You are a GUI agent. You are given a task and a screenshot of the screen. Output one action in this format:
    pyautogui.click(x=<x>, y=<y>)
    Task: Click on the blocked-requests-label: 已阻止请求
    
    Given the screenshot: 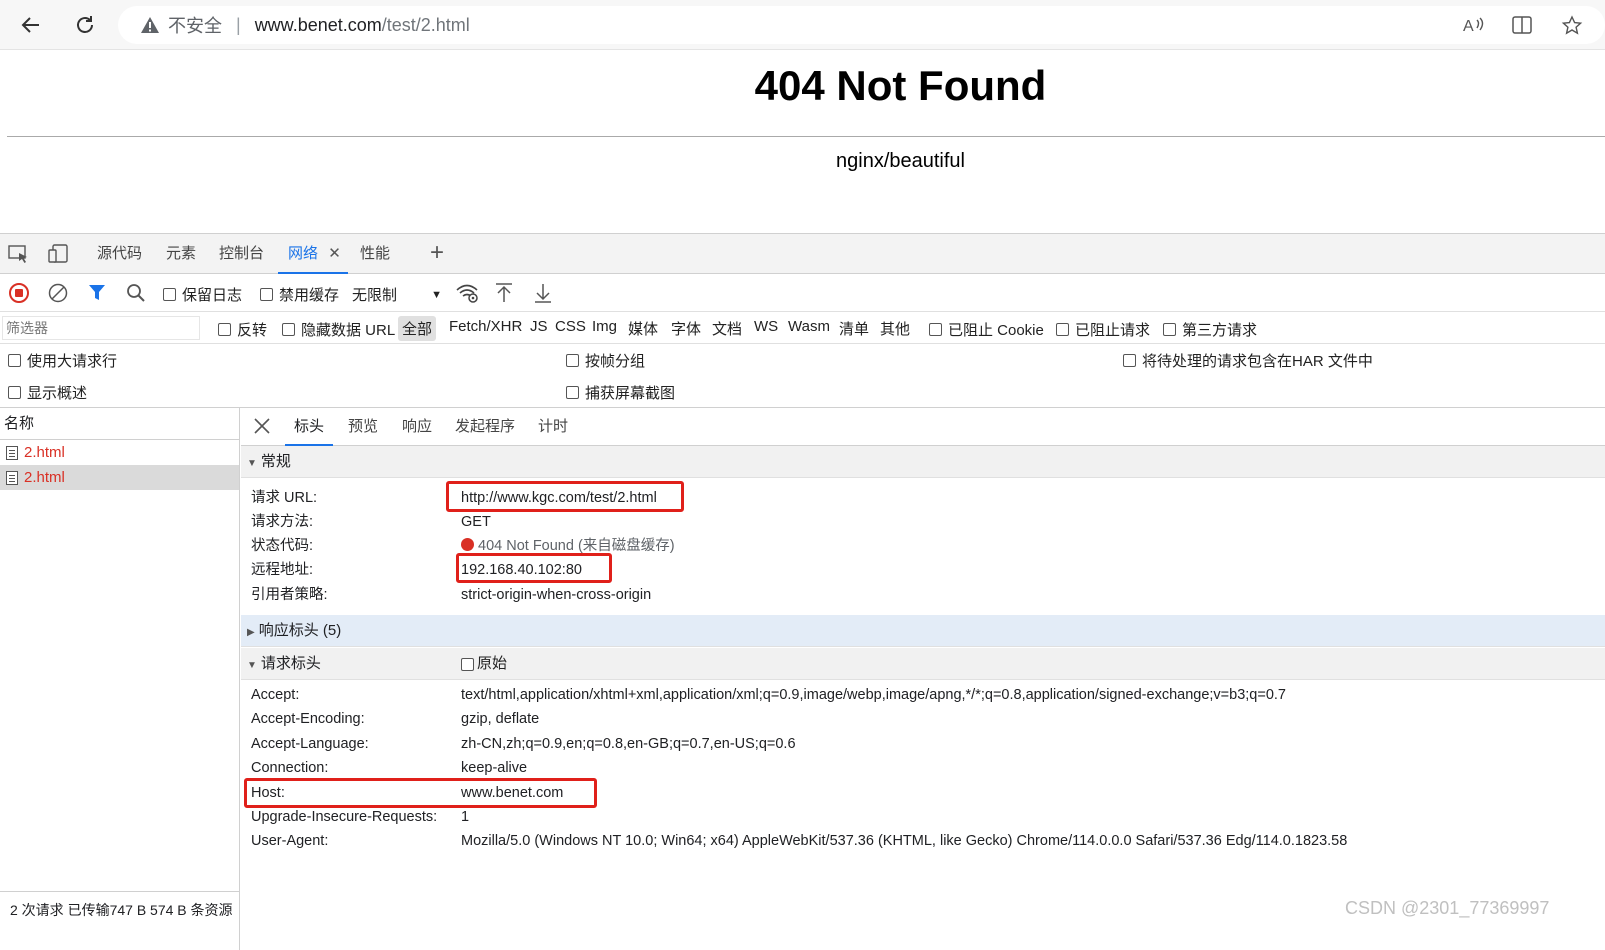 What is the action you would take?
    pyautogui.click(x=1113, y=330)
    